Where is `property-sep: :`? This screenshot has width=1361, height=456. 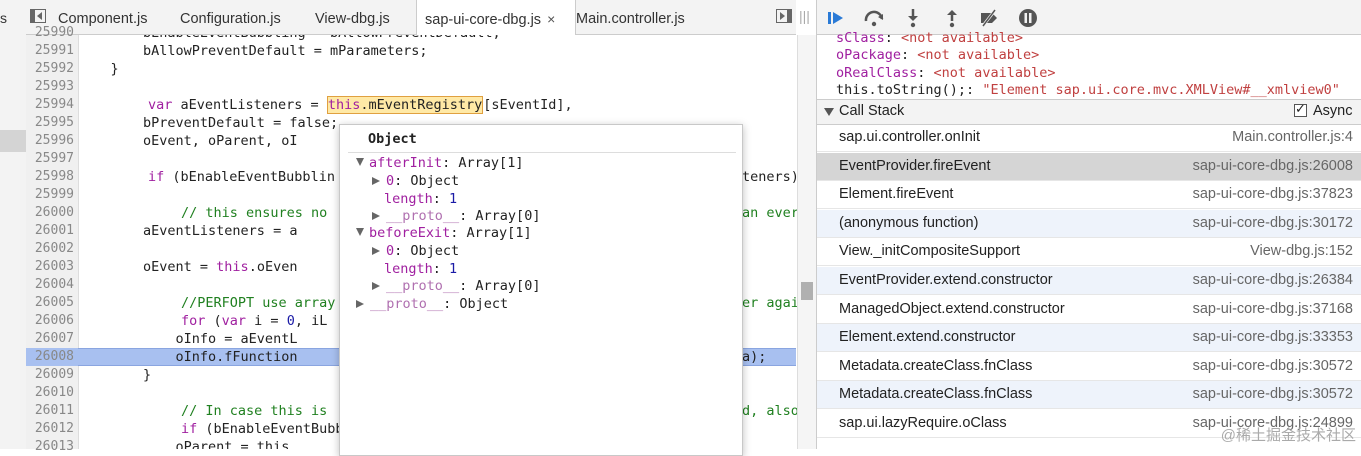 property-sep: : is located at coordinates (467, 286).